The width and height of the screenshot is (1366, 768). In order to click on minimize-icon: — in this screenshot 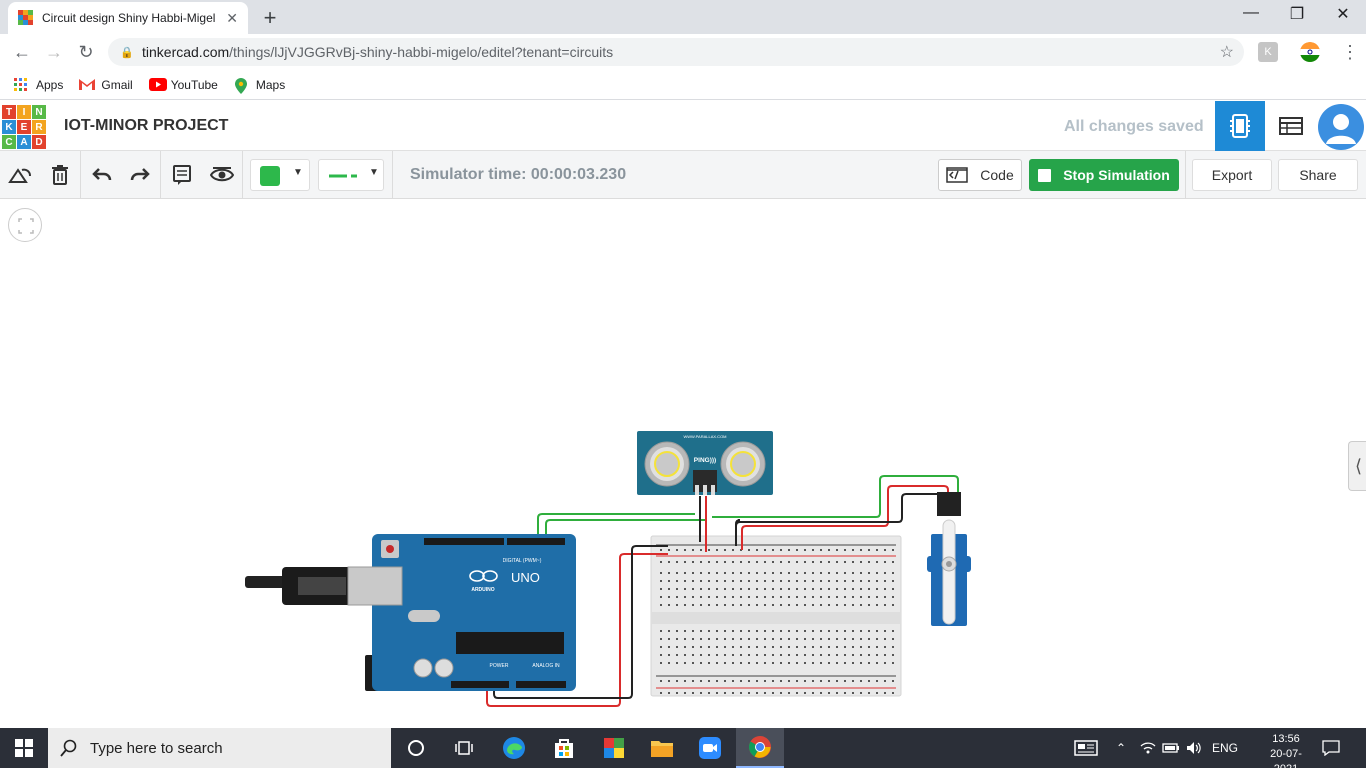, I will do `click(1251, 13)`.